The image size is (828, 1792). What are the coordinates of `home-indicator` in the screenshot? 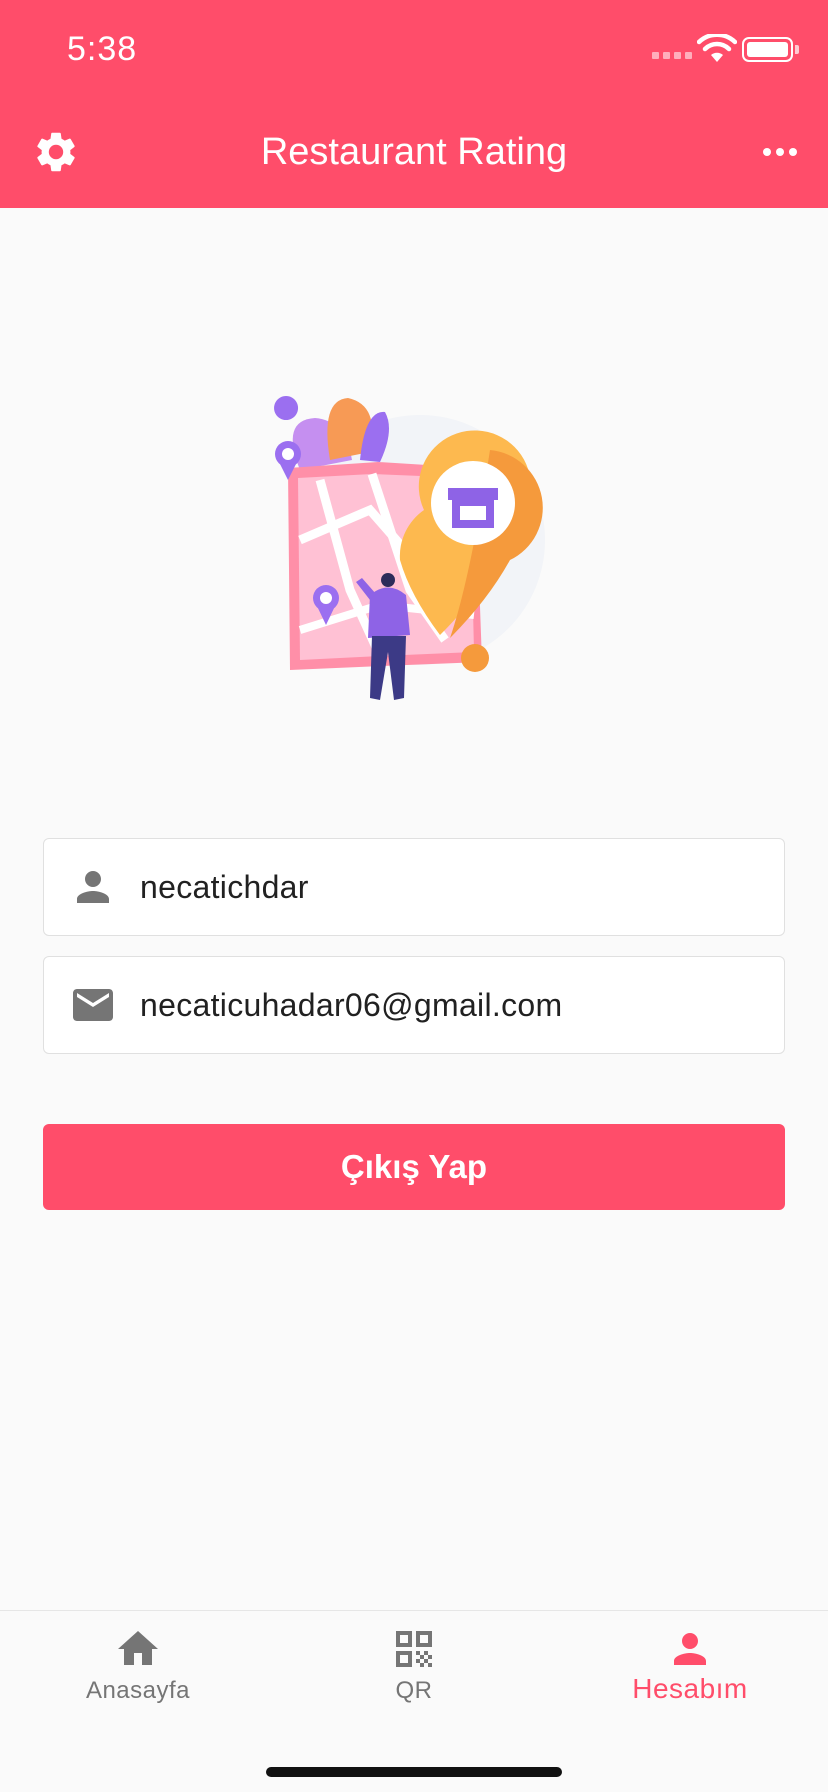 It's located at (414, 1772).